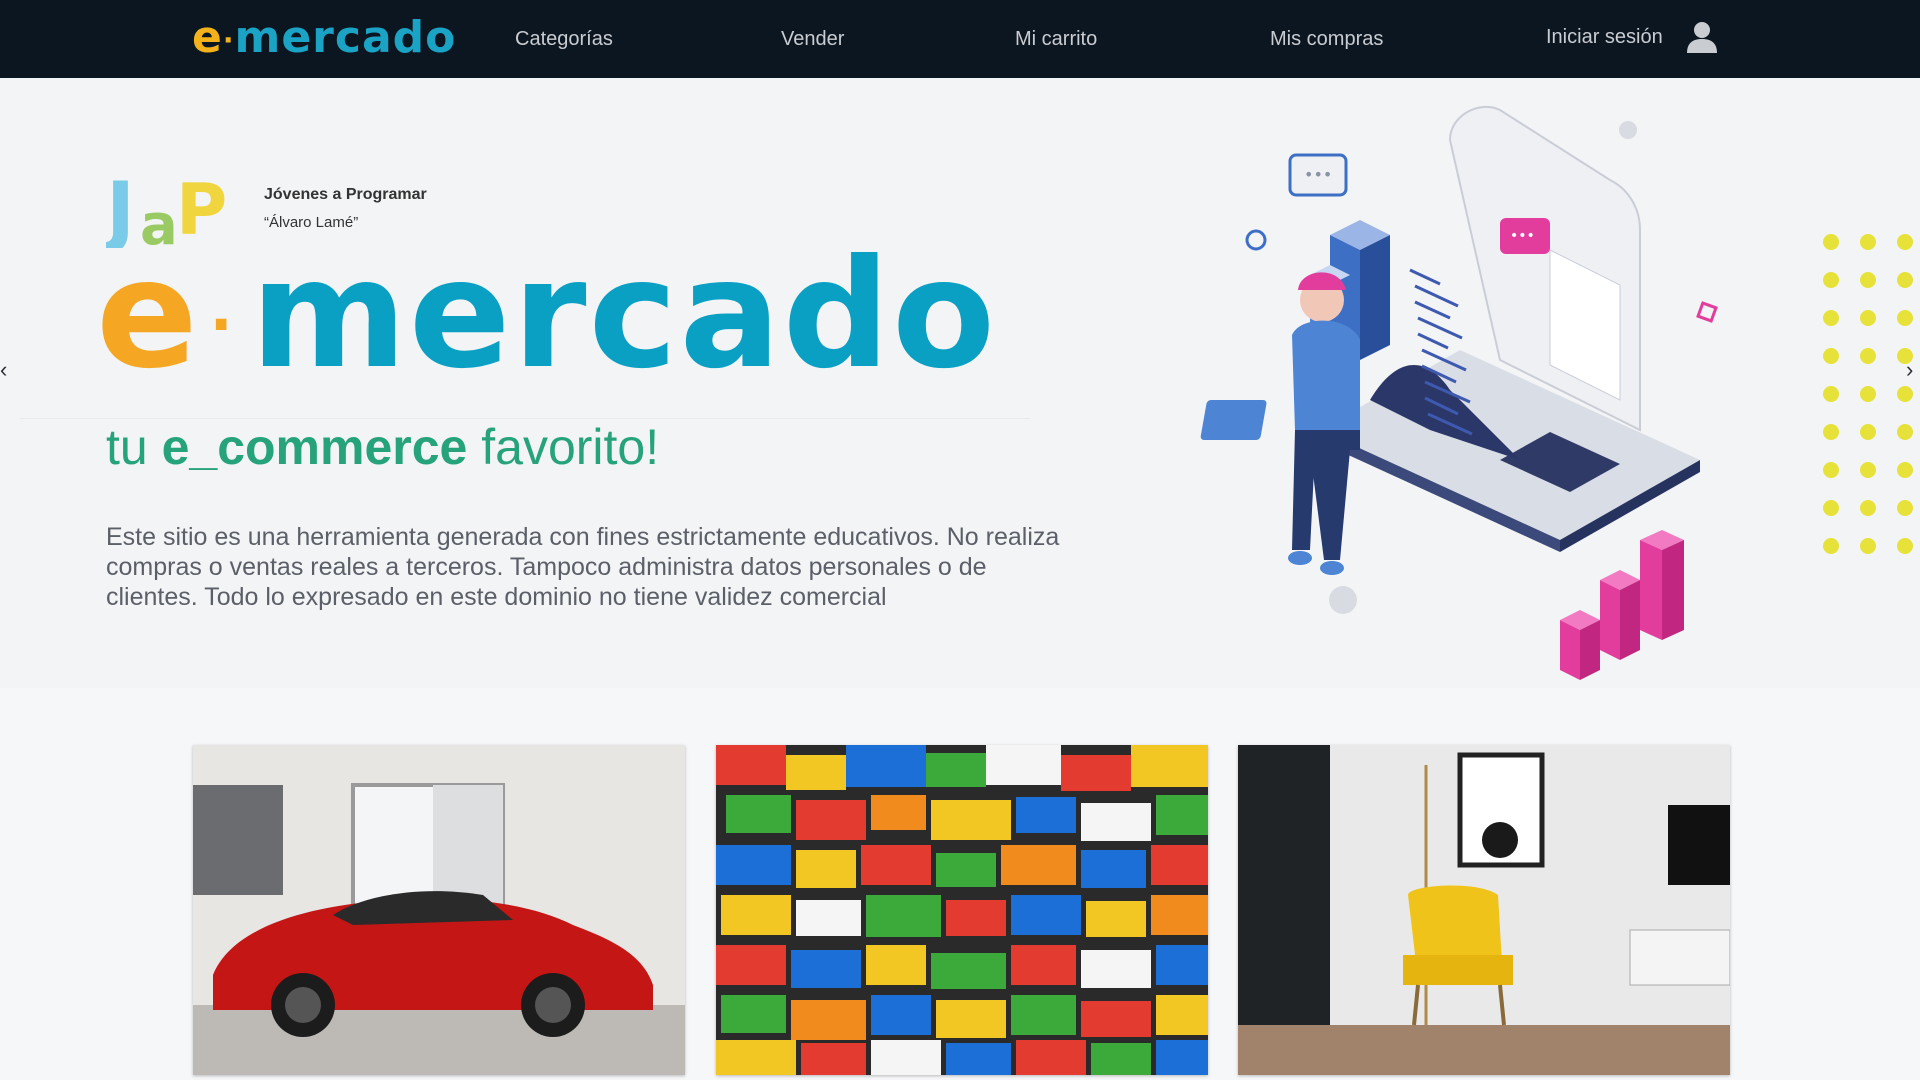 The height and width of the screenshot is (1080, 1920). I want to click on nav-link-vender: Vender, so click(812, 39).